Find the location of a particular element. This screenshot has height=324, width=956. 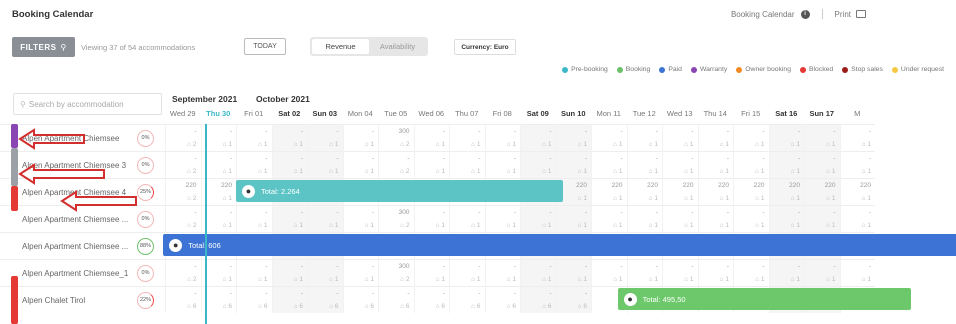

search-input: Search by accommodation is located at coordinates (76, 104).